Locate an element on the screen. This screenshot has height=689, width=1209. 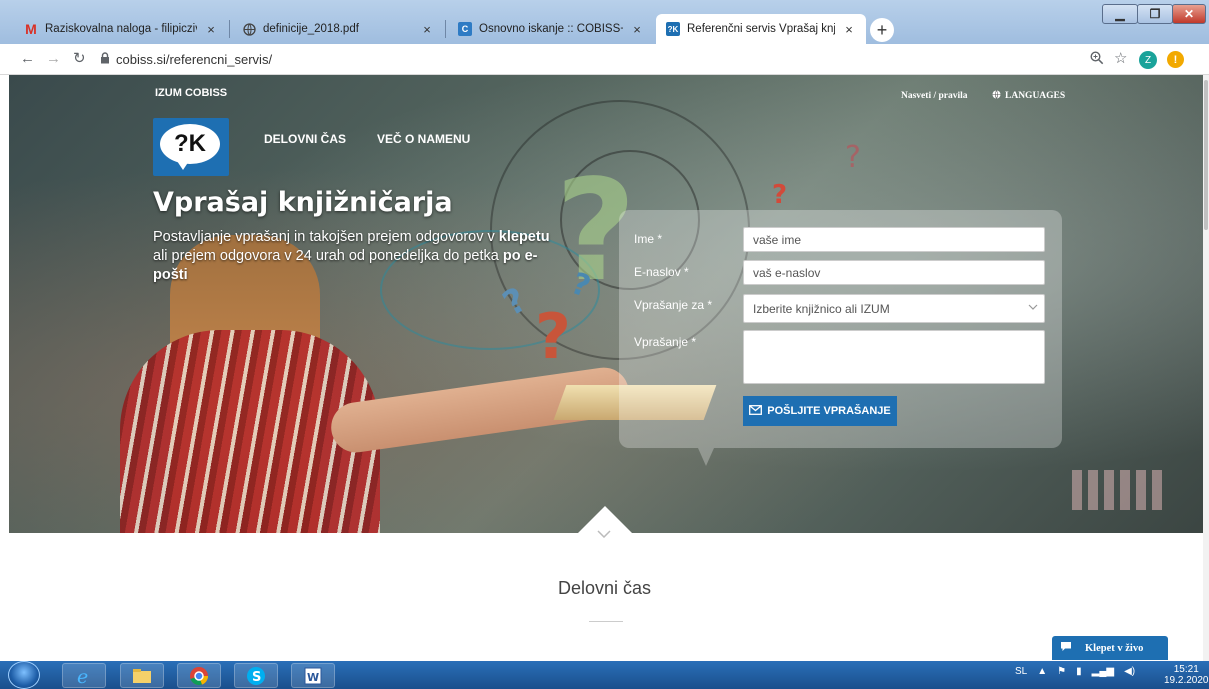
vprasaj-knjiznicarja-logo: ?K is located at coordinates (191, 147).